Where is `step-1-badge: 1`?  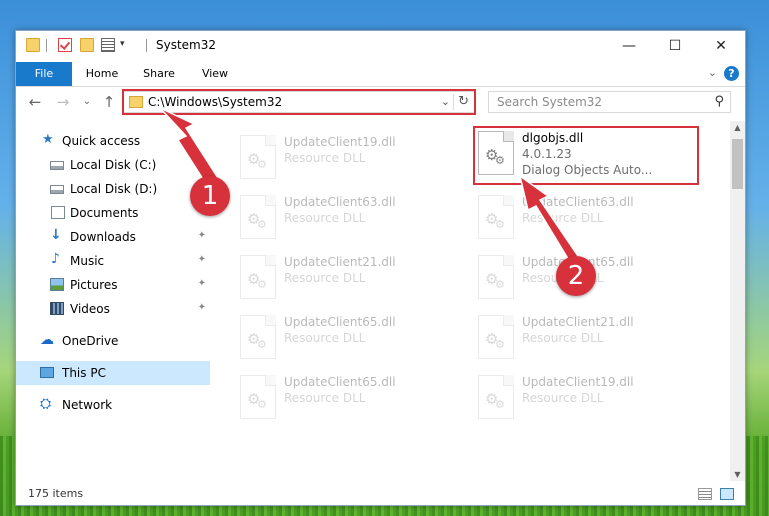 step-1-badge: 1 is located at coordinates (210, 196).